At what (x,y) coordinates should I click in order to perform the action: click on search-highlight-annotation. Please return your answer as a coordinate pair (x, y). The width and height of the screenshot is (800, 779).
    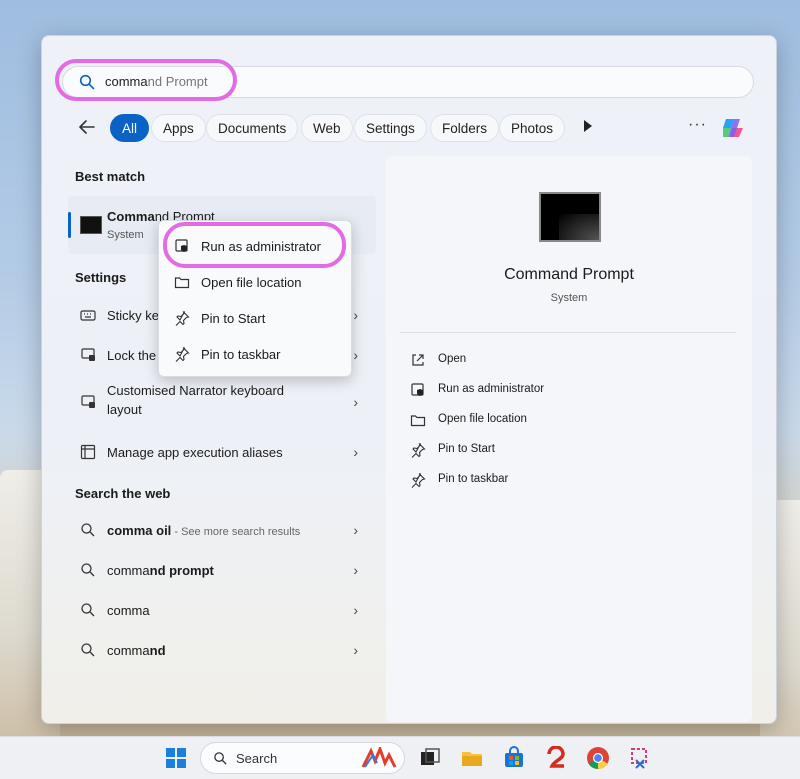
    Looking at the image, I should click on (146, 80).